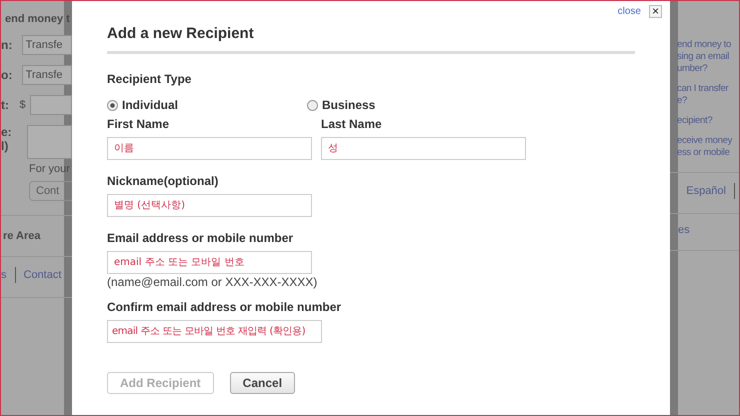 This screenshot has height=416, width=740. I want to click on confirm-email-field: email 주소 또는 모바일 번호 재입력 (확인용), so click(214, 331).